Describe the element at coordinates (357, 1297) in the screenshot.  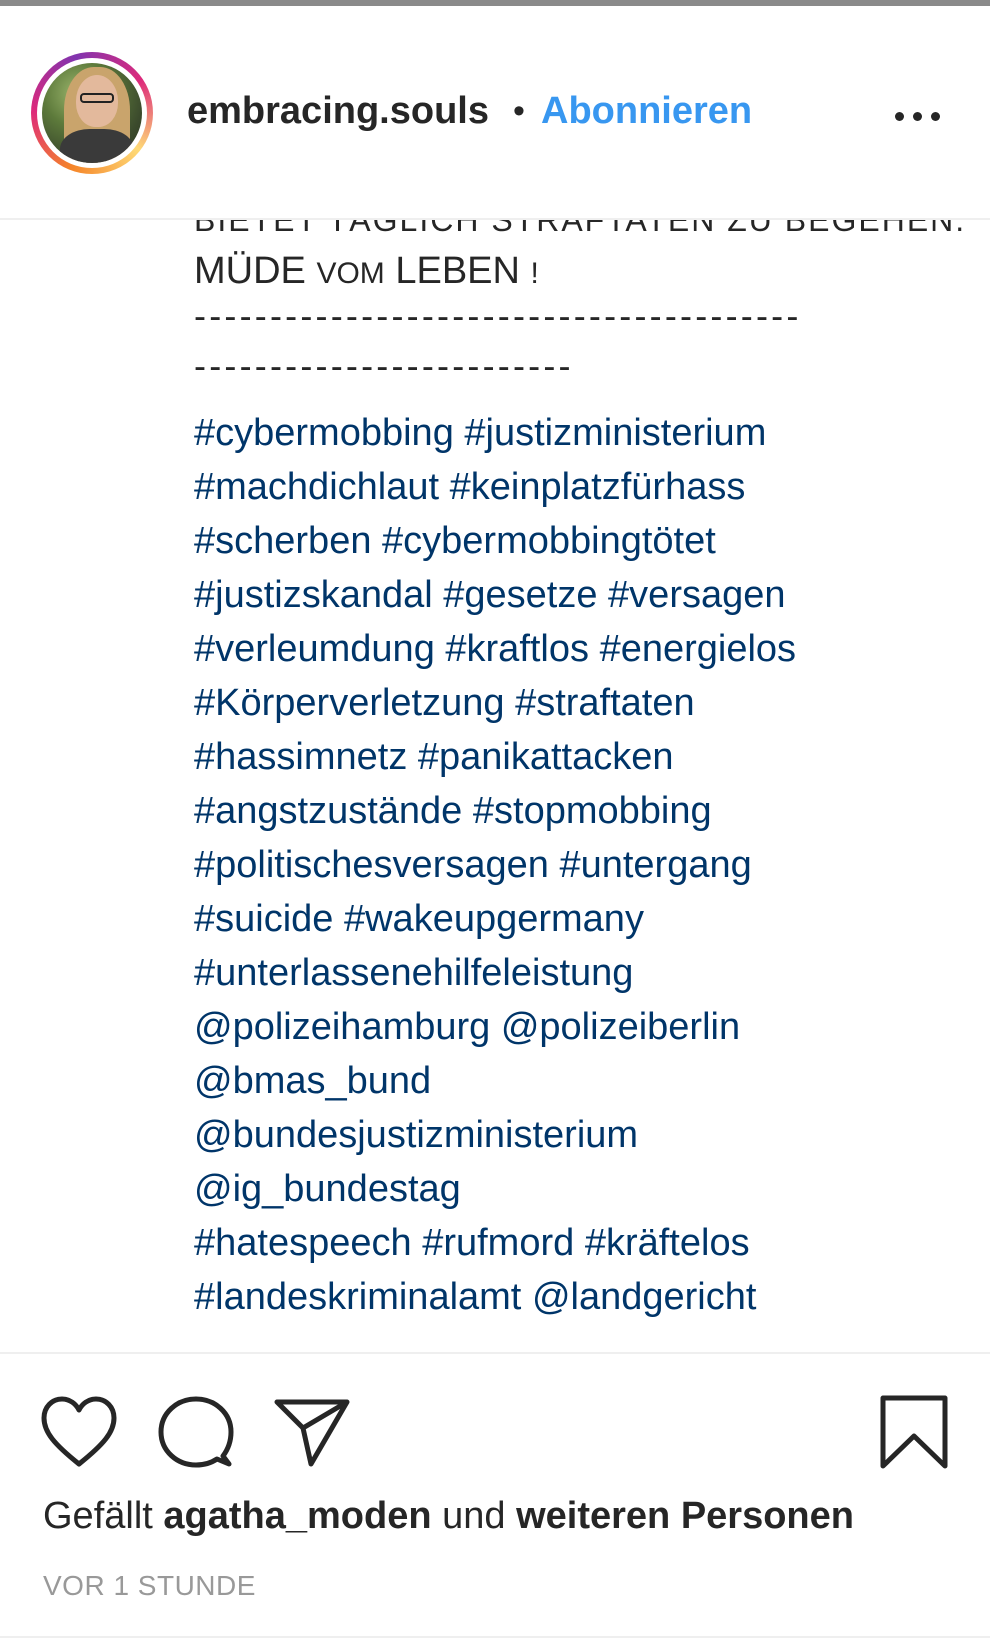
I see `hashtag-link: #landeskriminalamt` at that location.